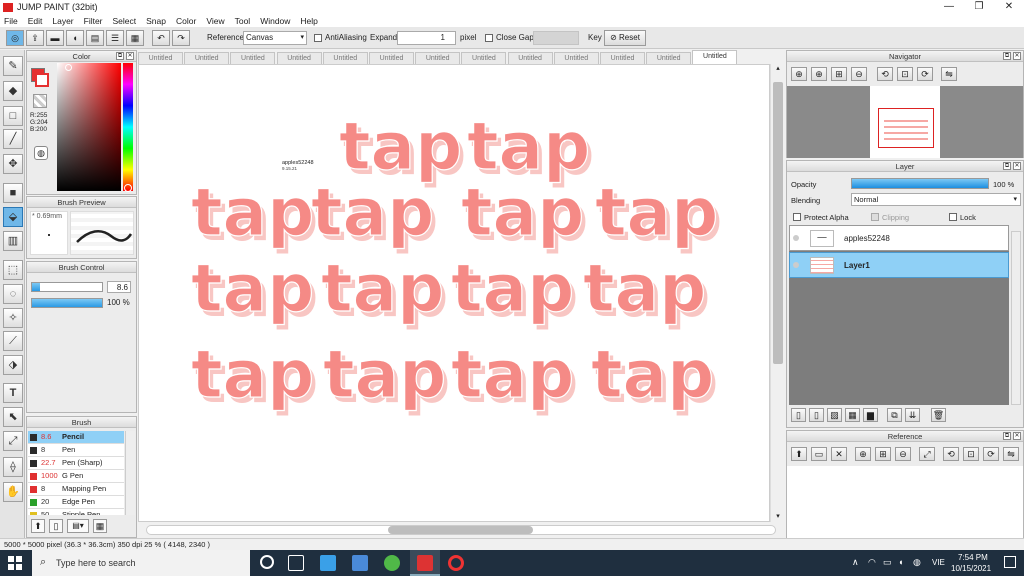  What do you see at coordinates (949, 74) in the screenshot?
I see `flip-icon: ⇋` at bounding box center [949, 74].